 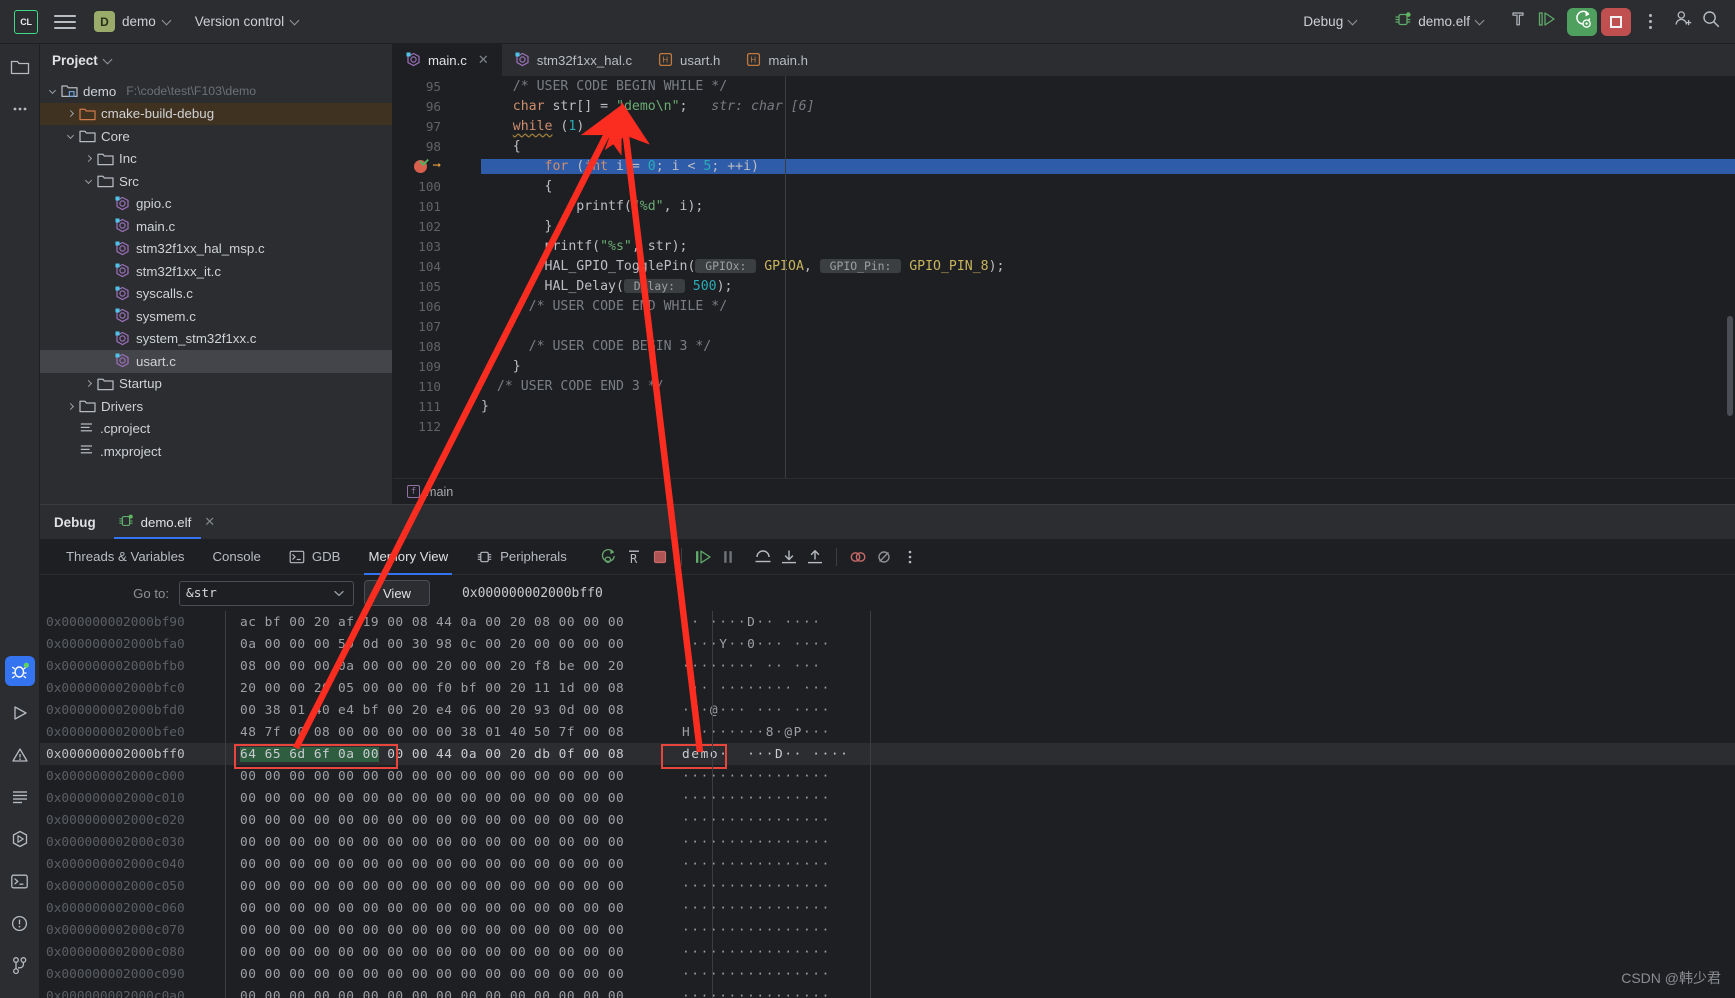 I want to click on step-out-button, so click(x=815, y=557).